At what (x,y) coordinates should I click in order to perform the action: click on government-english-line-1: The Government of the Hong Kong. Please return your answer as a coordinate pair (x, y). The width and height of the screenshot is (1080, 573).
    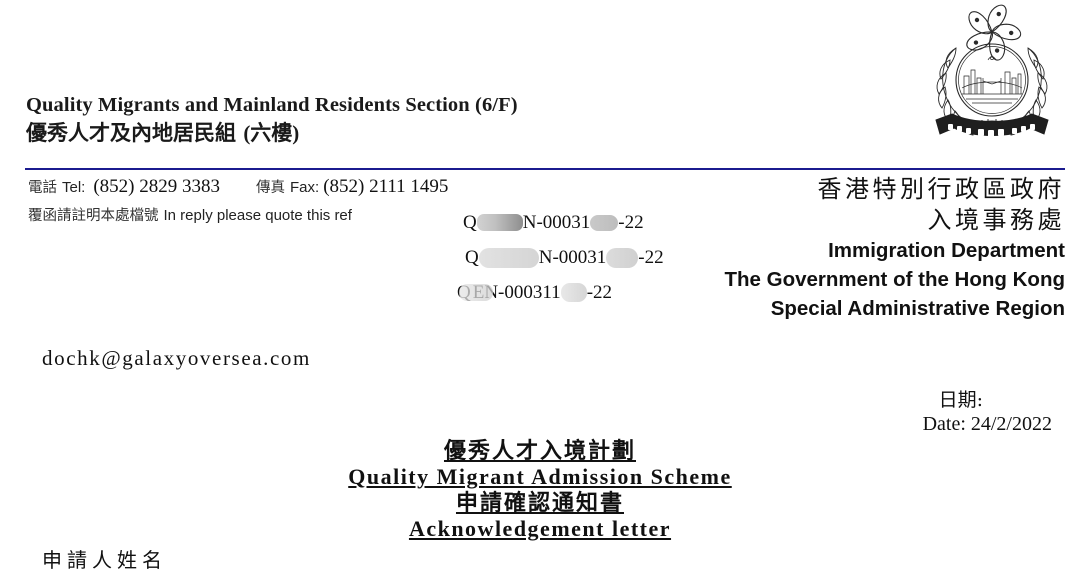
    Looking at the image, I should click on (894, 279).